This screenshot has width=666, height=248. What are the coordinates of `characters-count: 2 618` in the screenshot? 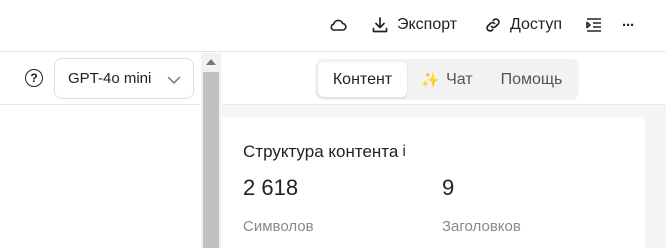 It's located at (271, 187).